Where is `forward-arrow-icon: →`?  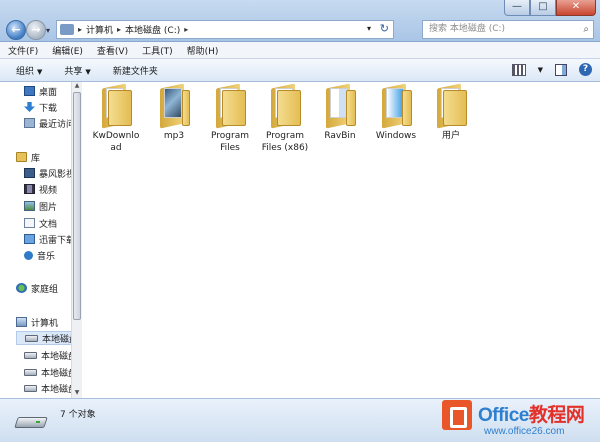
forward-arrow-icon: → is located at coordinates (36, 29).